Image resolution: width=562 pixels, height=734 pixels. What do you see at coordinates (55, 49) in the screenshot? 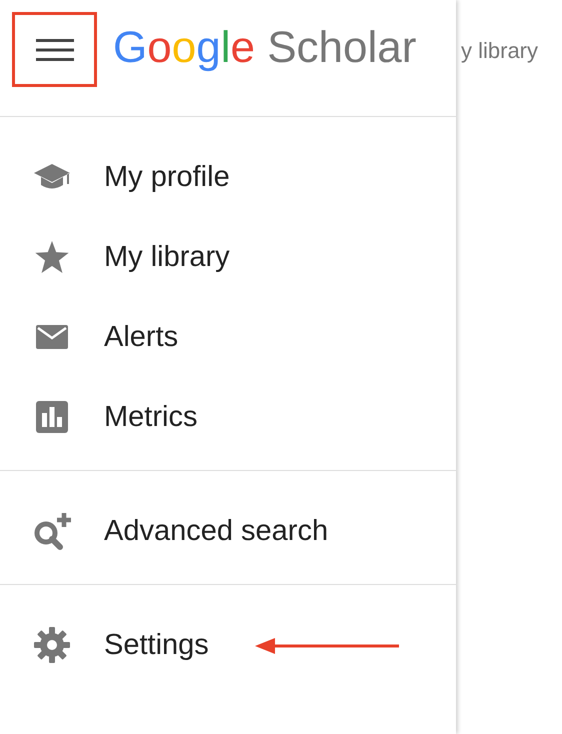
I see `menu-icon` at bounding box center [55, 49].